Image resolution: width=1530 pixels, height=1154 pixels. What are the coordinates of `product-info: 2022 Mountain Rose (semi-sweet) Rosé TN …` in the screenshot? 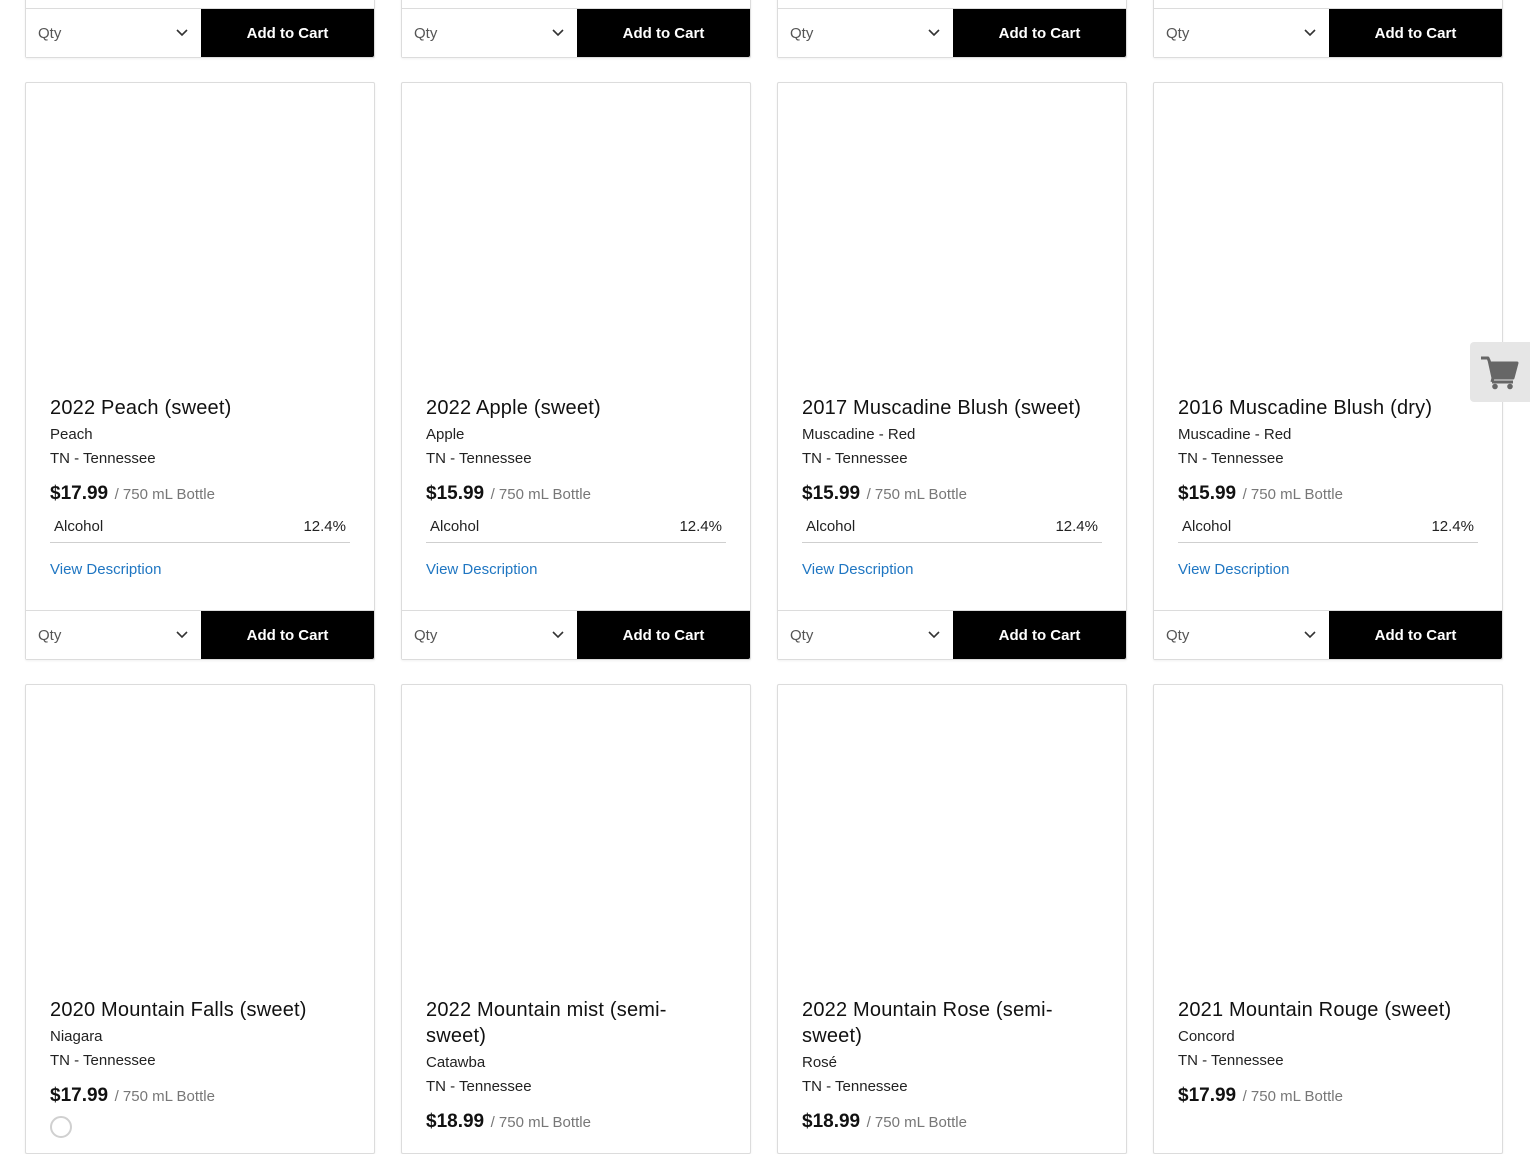 It's located at (952, 1066).